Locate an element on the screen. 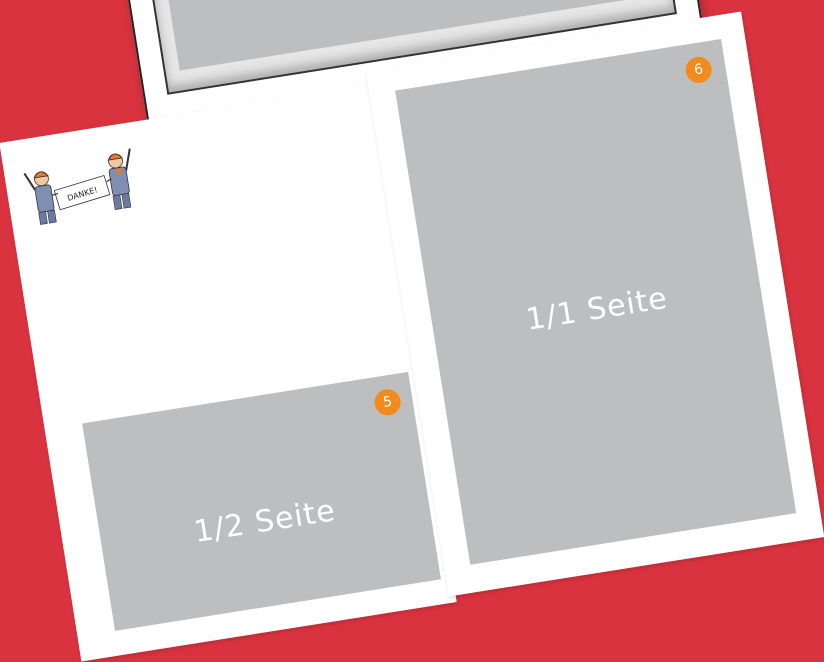 This screenshot has width=824, height=662. thanks-illustration-icon: DANKE! is located at coordinates (77, 186).